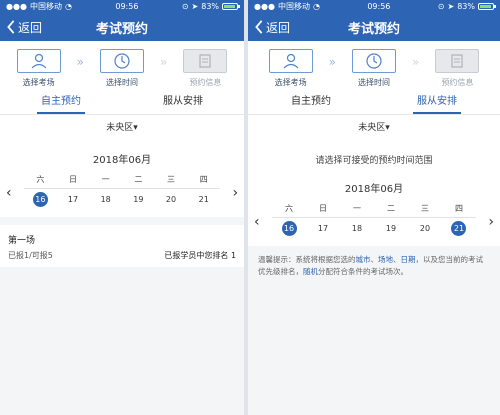 The image size is (500, 415). Describe the element at coordinates (22, 241) in the screenshot. I see `session-title: 第一场` at that location.